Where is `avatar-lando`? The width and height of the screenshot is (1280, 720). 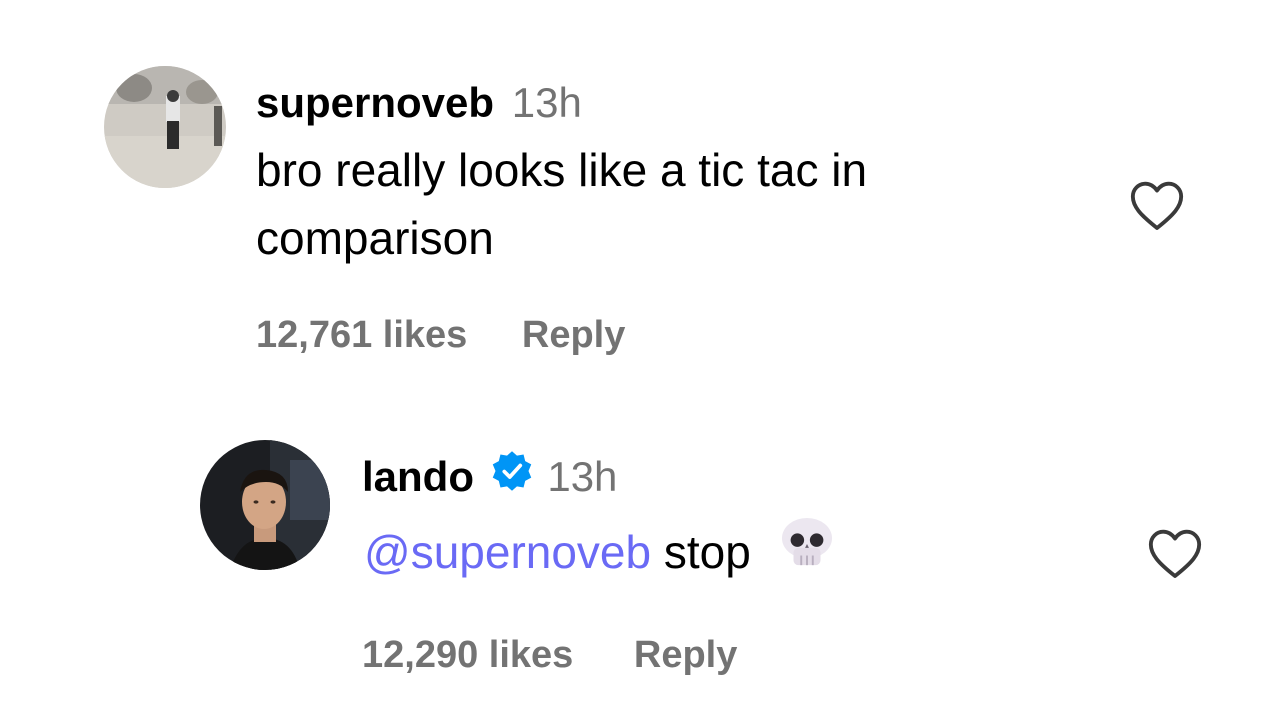
avatar-lando is located at coordinates (265, 505).